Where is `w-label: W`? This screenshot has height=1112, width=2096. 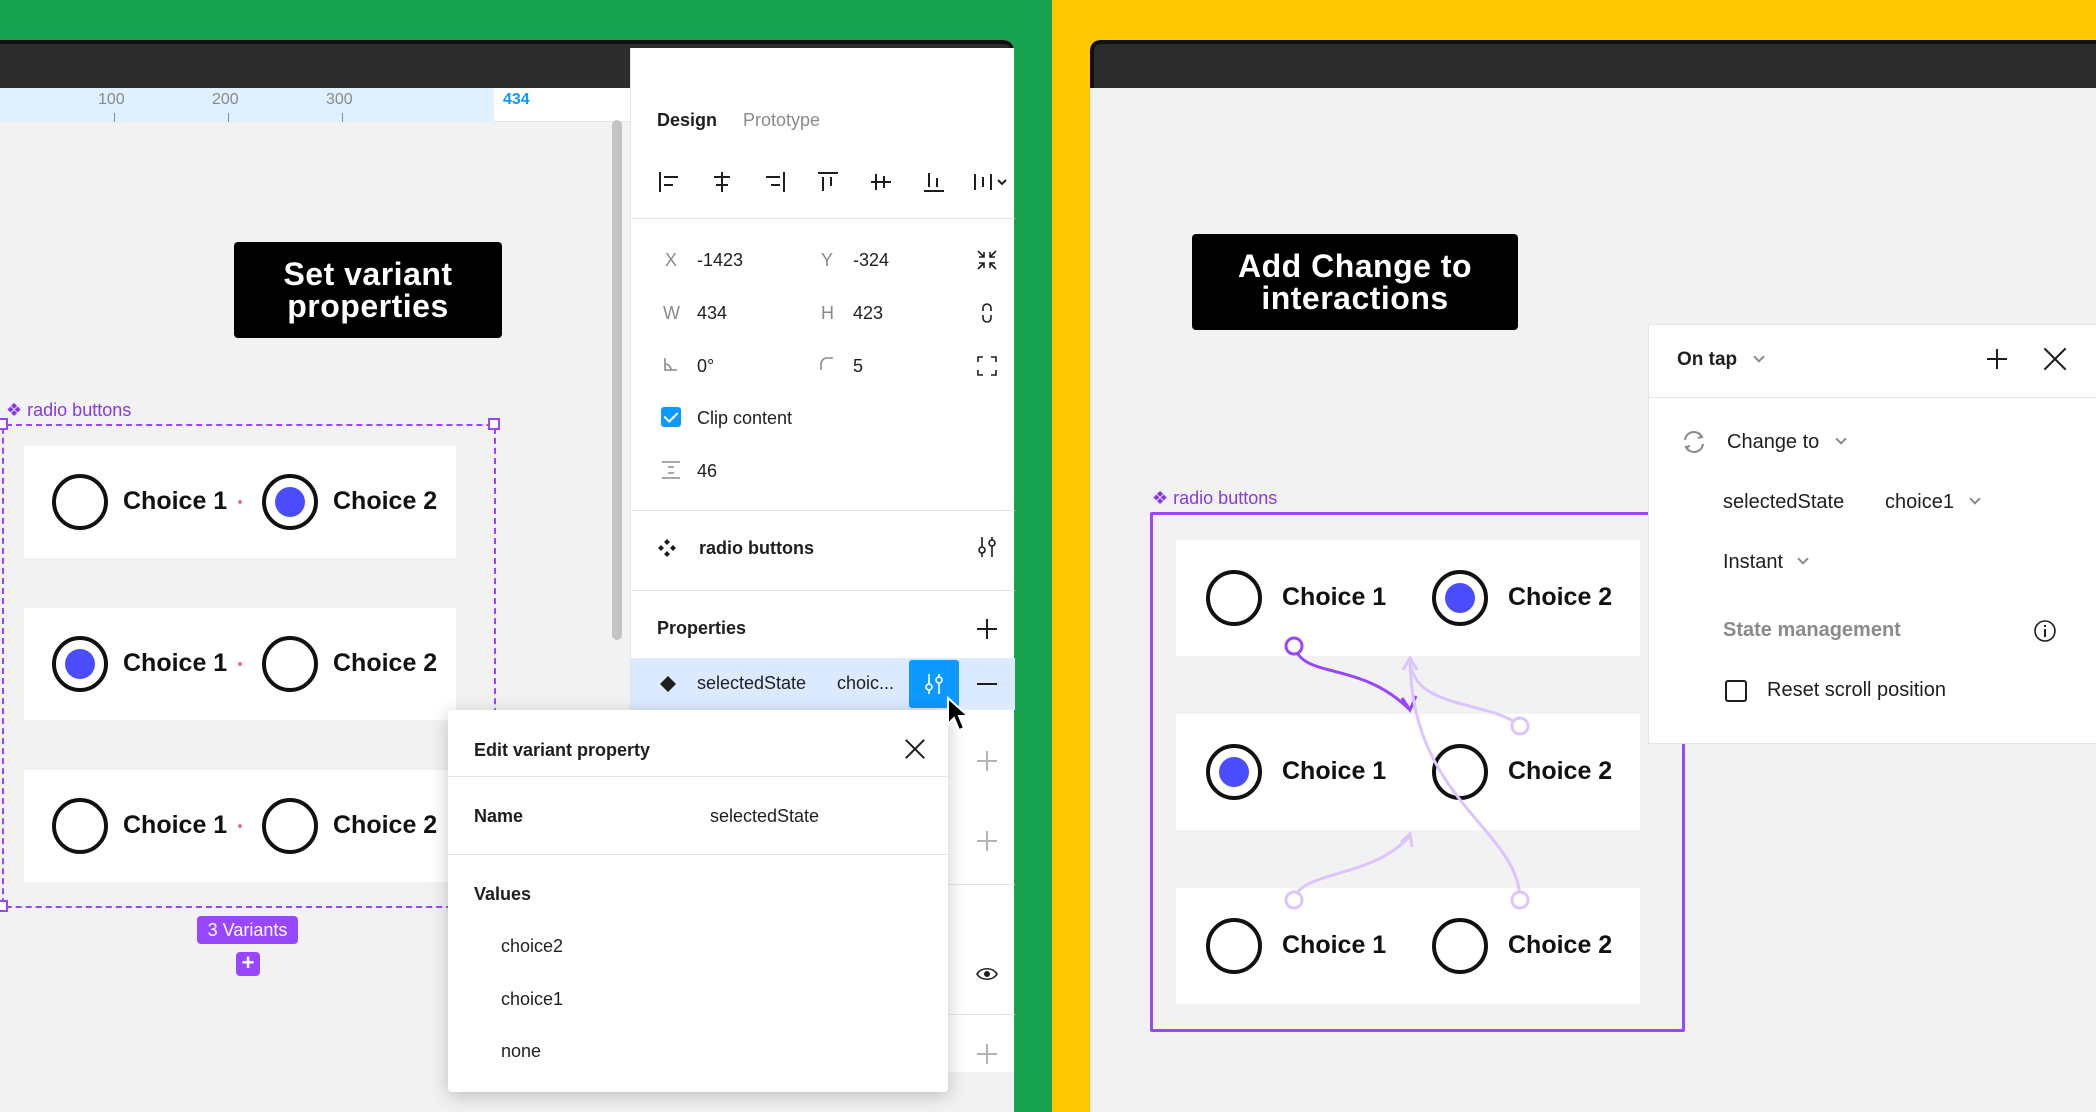
w-label: W is located at coordinates (671, 313).